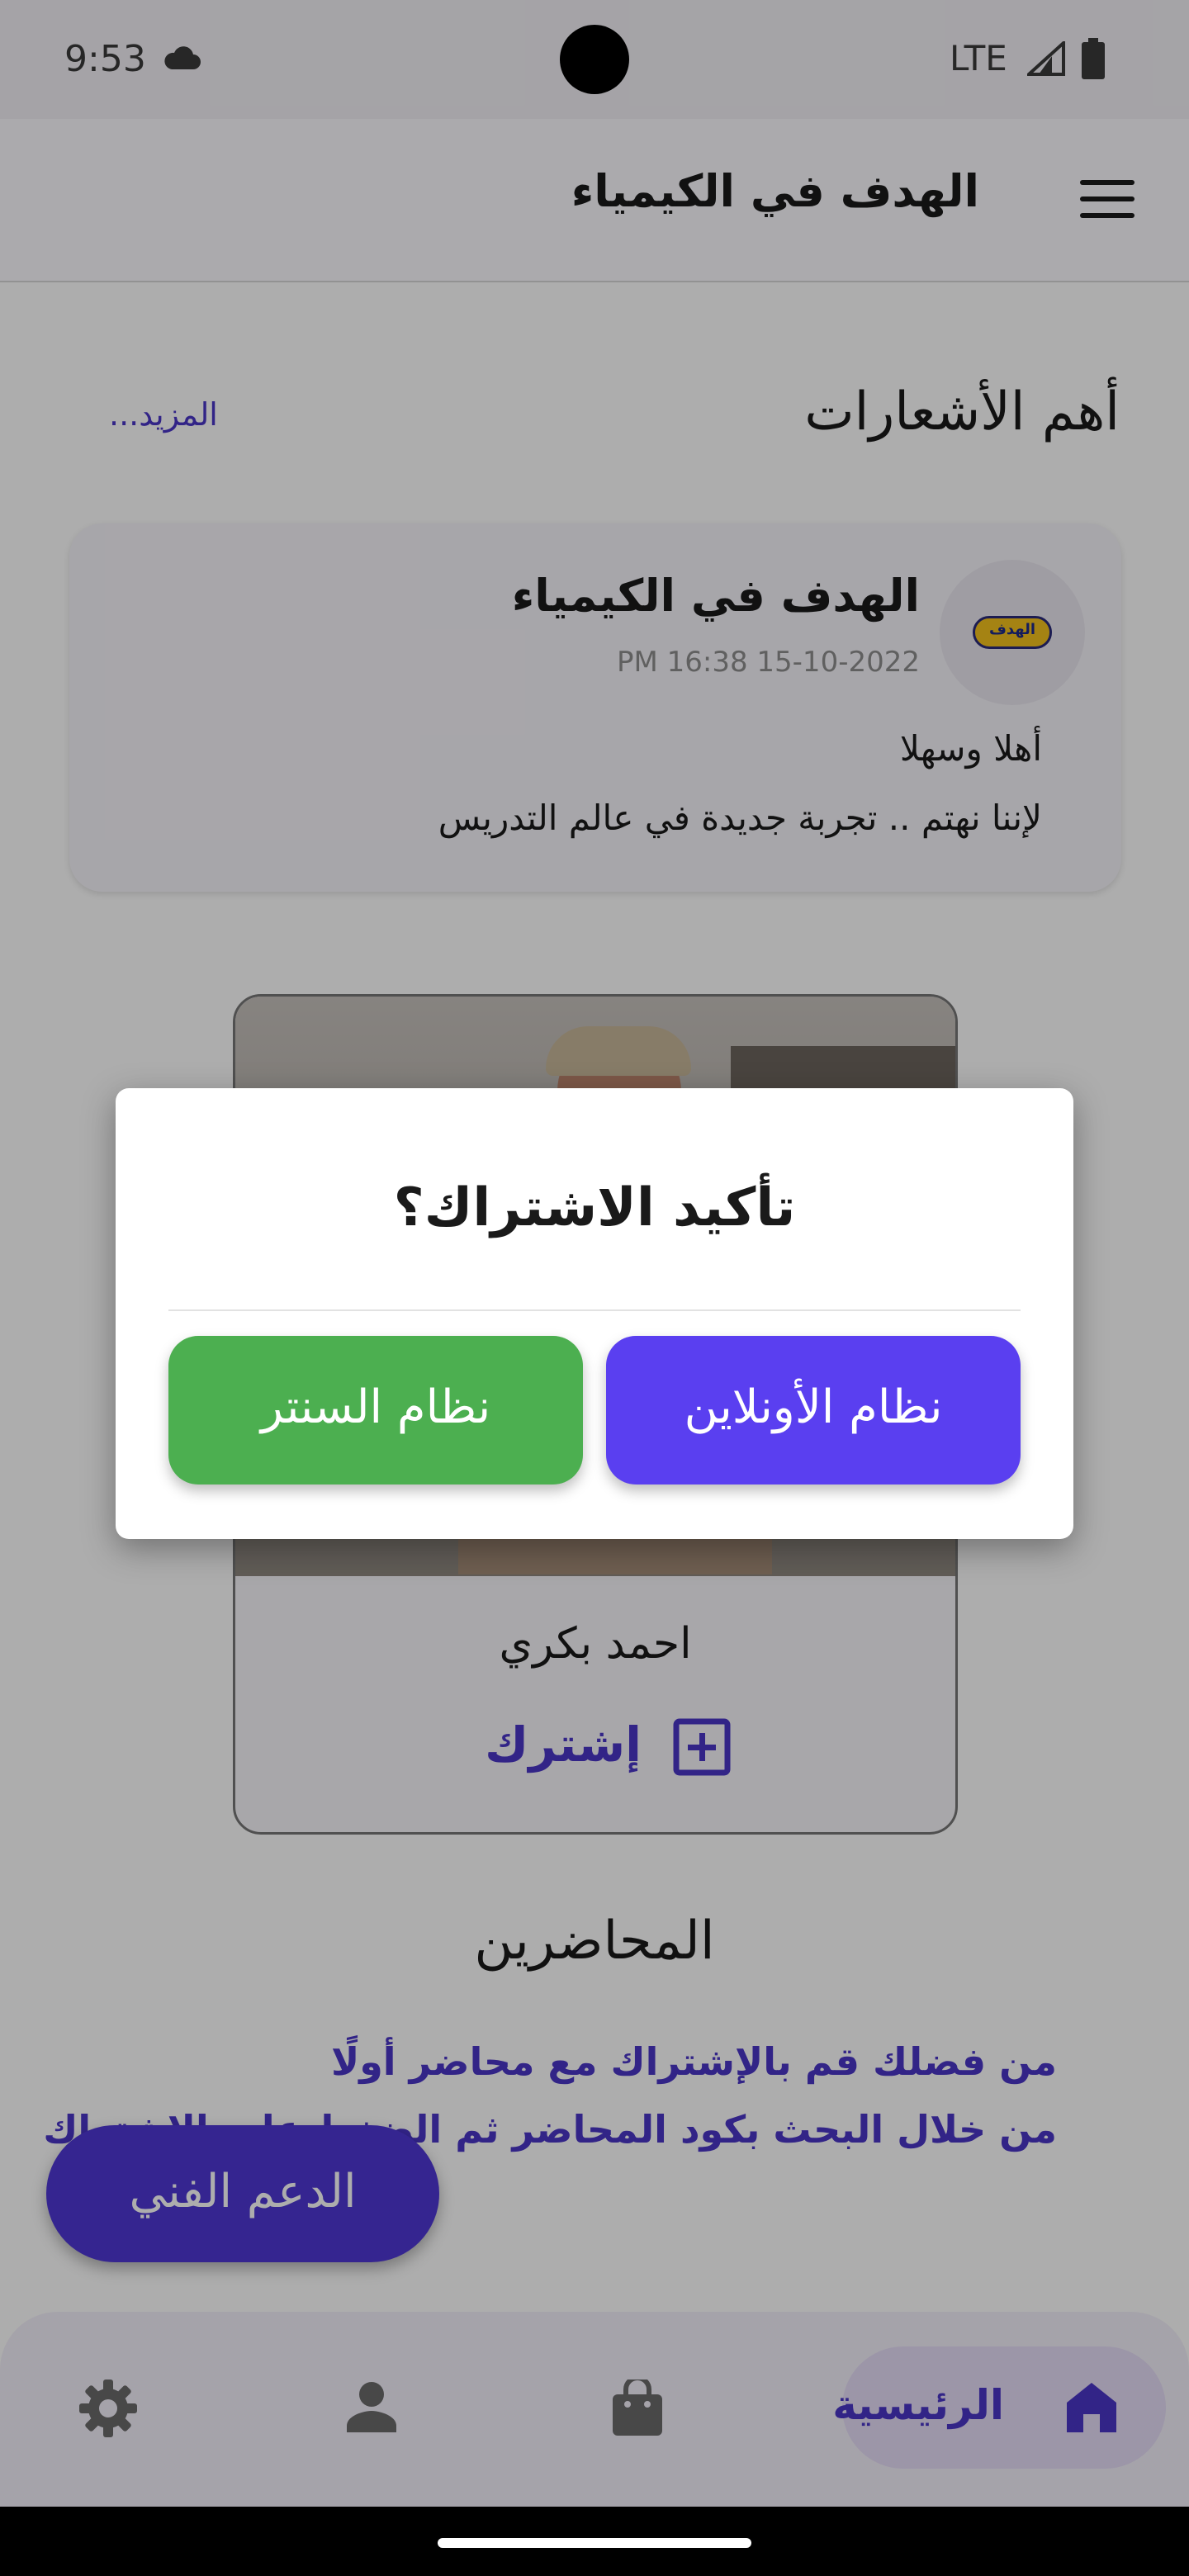 The height and width of the screenshot is (2576, 1189). I want to click on online-system-label: نظام الأونلاين, so click(813, 1407).